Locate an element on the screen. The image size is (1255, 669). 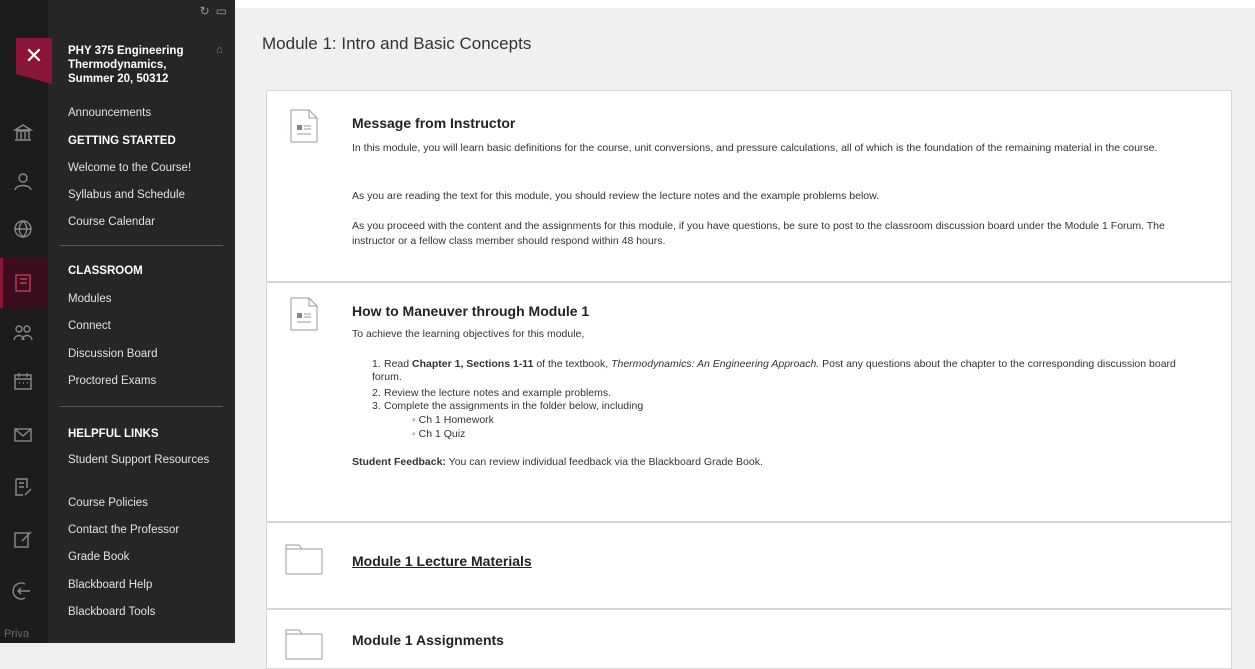
menu-item-calendar: Course Calendar is located at coordinates (143, 222).